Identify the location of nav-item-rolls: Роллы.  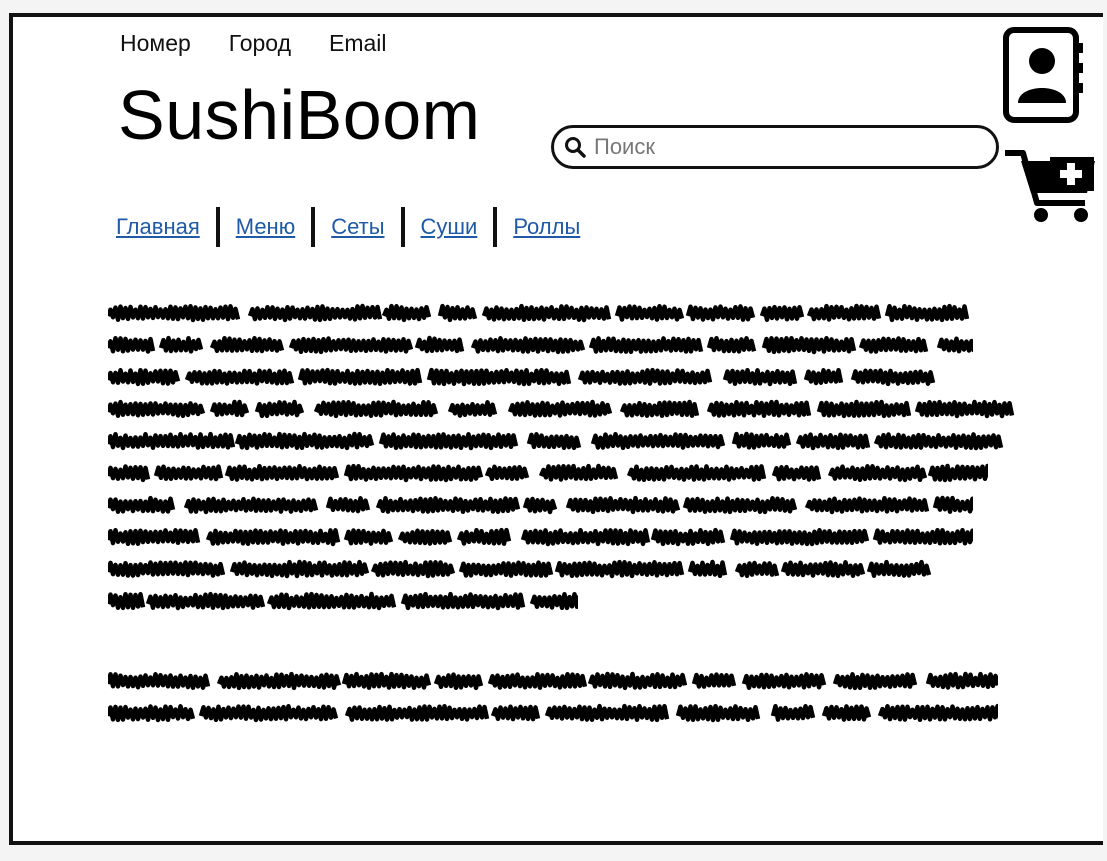
(546, 227).